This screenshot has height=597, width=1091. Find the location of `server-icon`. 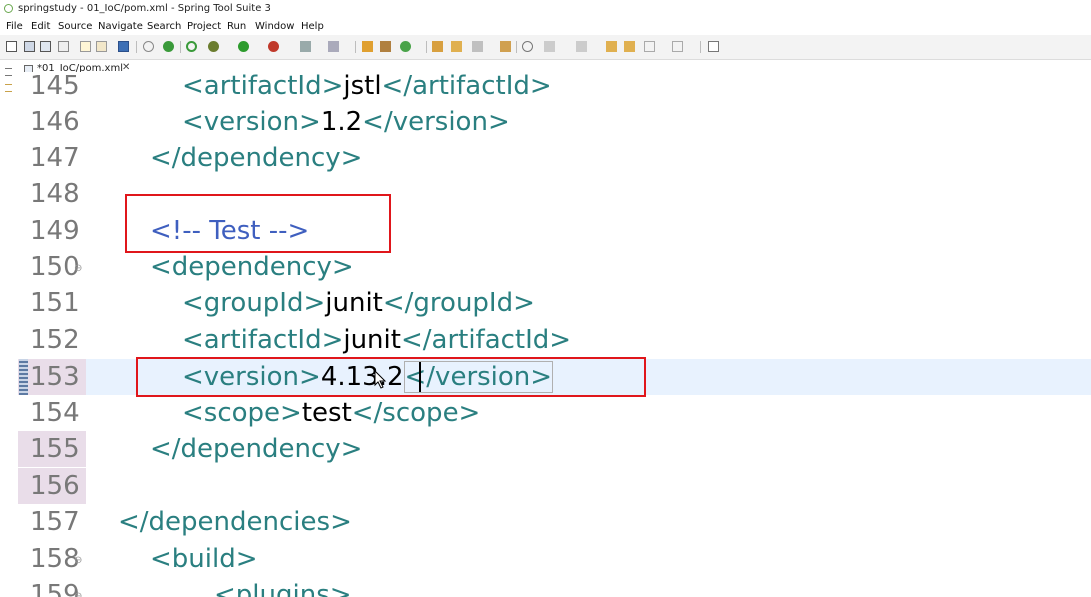

server-icon is located at coordinates (333, 46).